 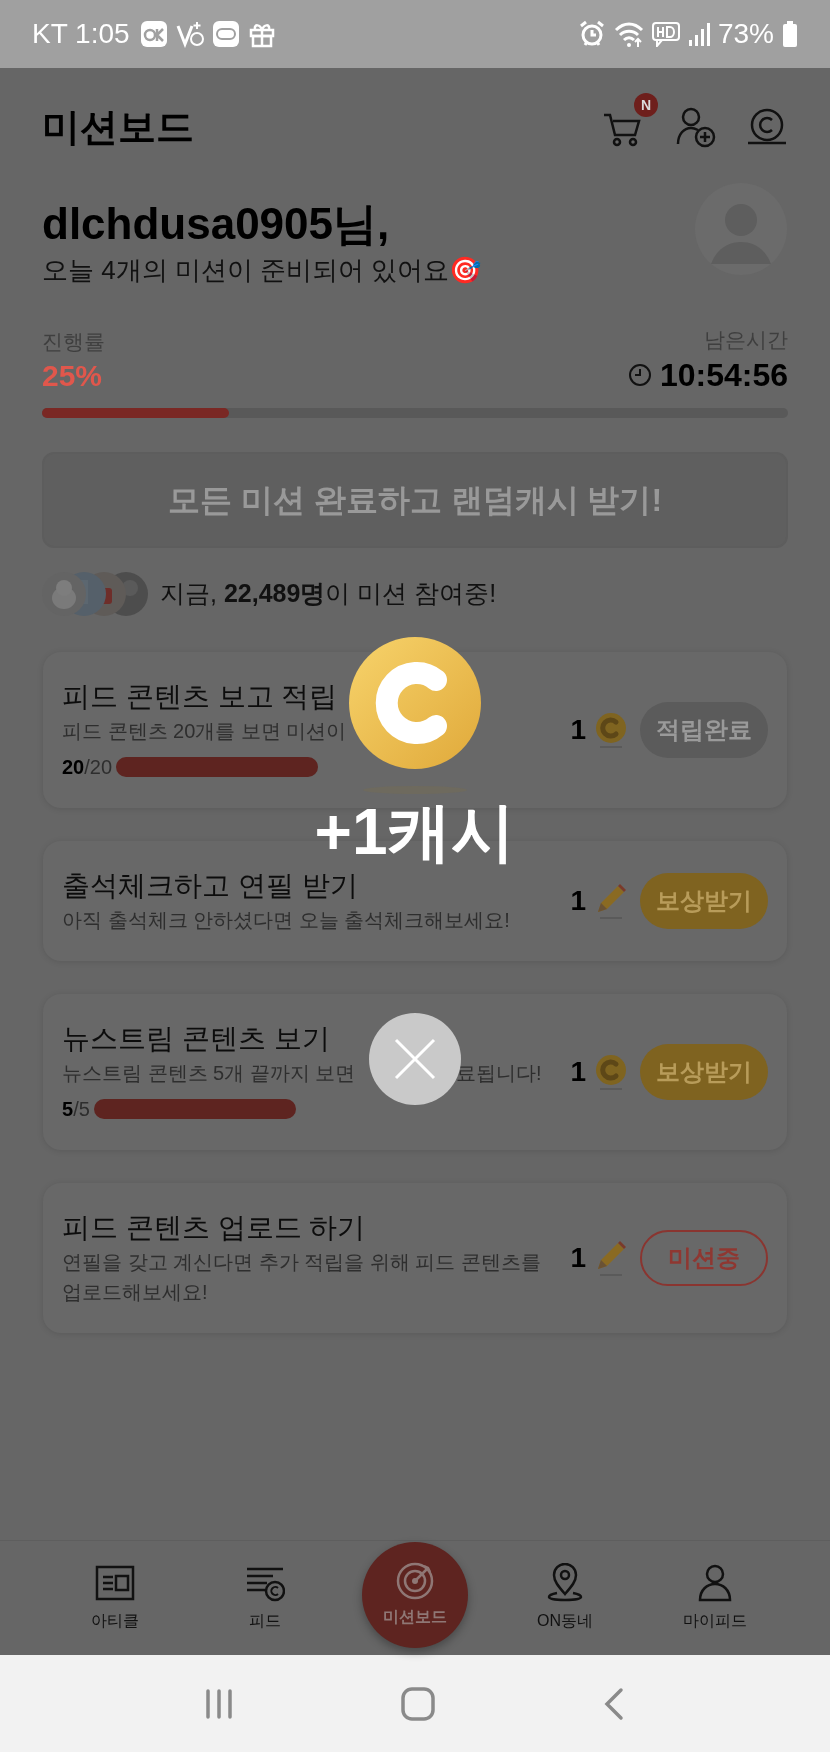 What do you see at coordinates (767, 127) in the screenshot?
I see `cash-icon` at bounding box center [767, 127].